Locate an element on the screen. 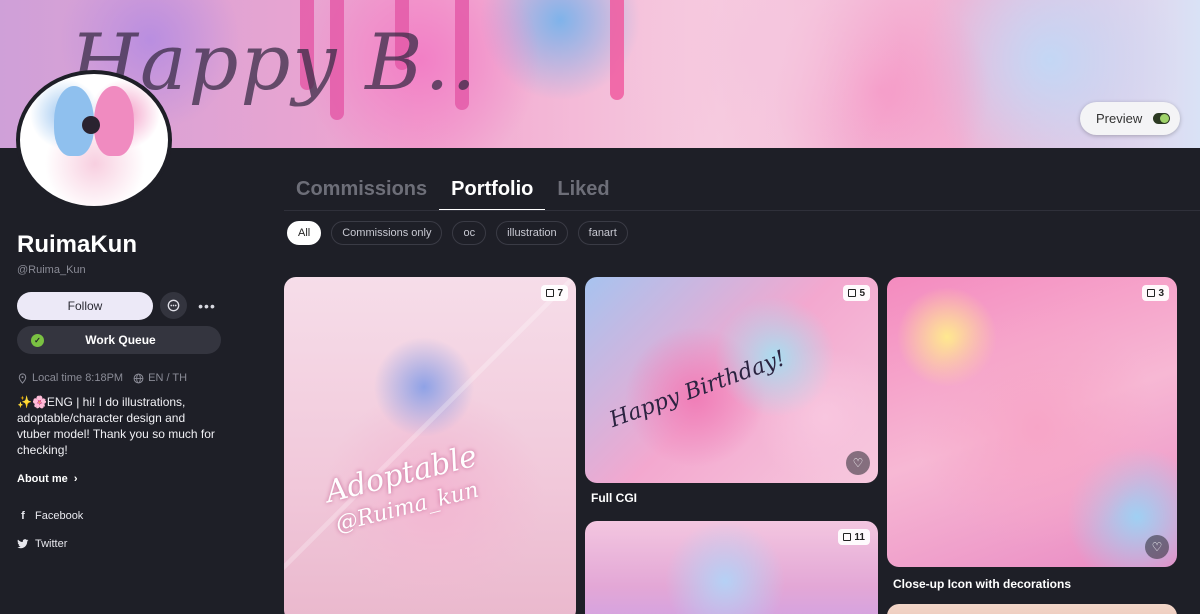 Image resolution: width=1200 pixels, height=614 pixels. profile-tabs: Commissions Portfolio Liked is located at coordinates (453, 193).